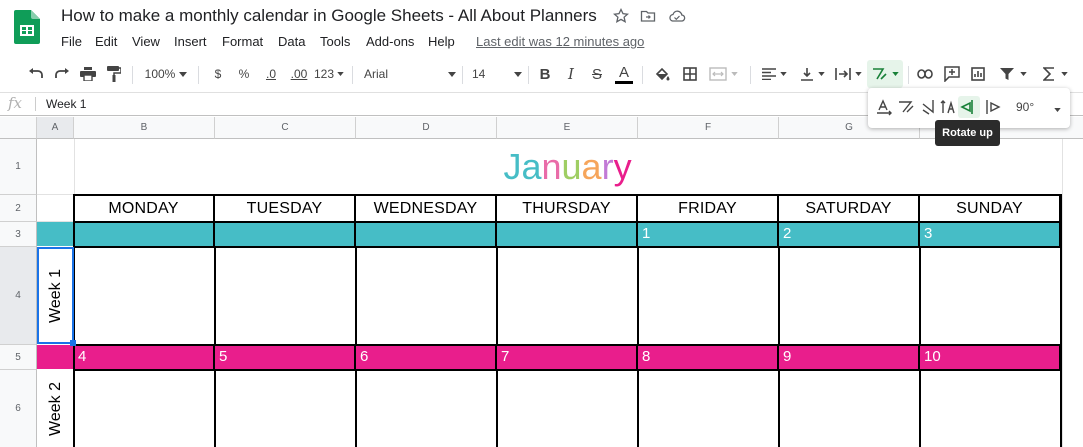  I want to click on paint-format-icon, so click(114, 74).